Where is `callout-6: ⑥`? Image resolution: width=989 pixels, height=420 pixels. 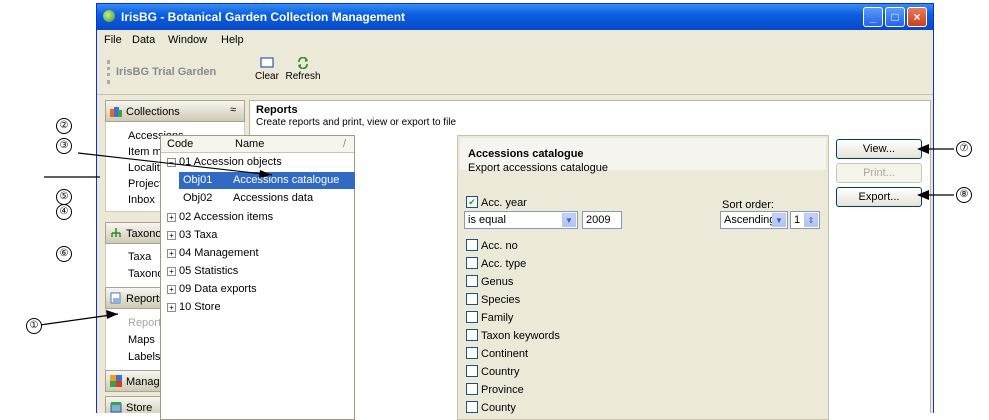 callout-6: ⑥ is located at coordinates (64, 254).